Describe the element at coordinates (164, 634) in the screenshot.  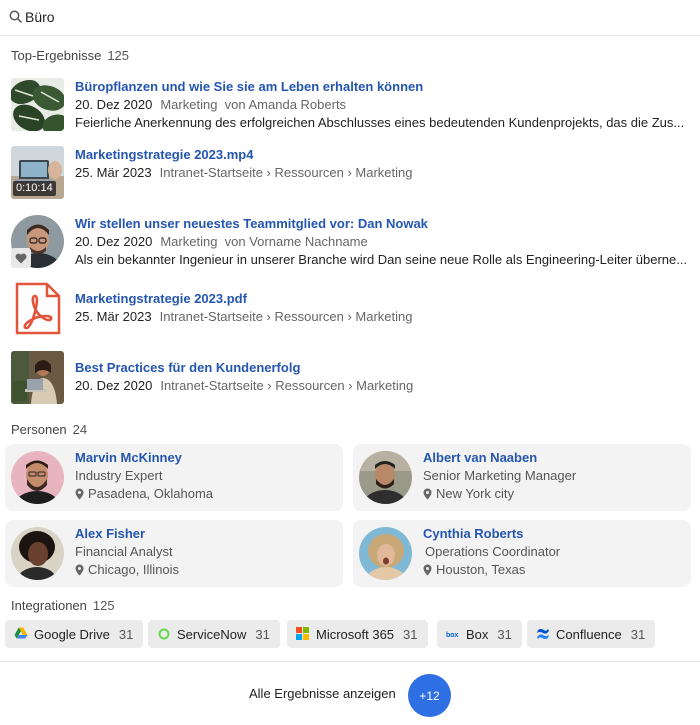
I see `servicenow-icon` at that location.